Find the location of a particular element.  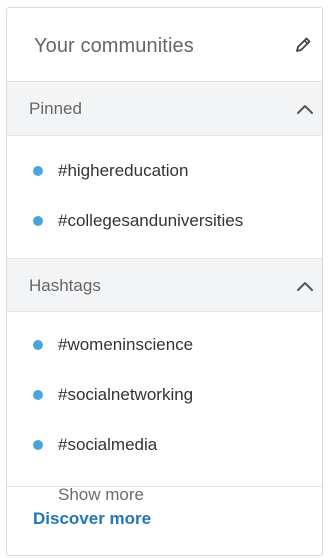

hashtags-section-title: Hashtags is located at coordinates (65, 285).